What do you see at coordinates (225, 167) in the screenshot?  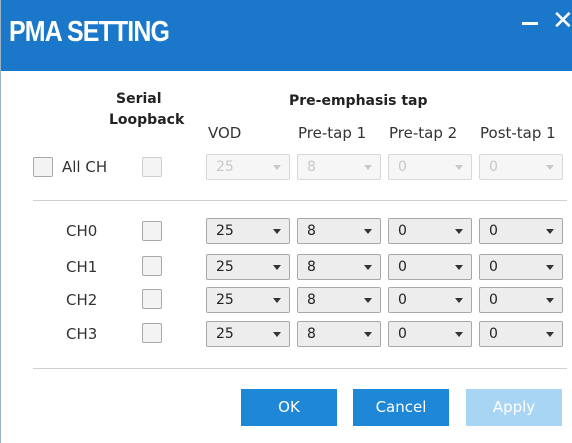 I see `all-ch-vod-value: 25` at bounding box center [225, 167].